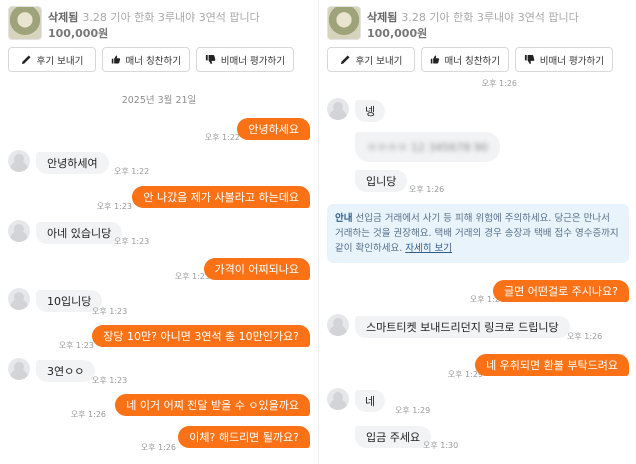 This screenshot has height=464, width=636. Describe the element at coordinates (370, 111) in the screenshot. I see `message-other: 넹` at that location.